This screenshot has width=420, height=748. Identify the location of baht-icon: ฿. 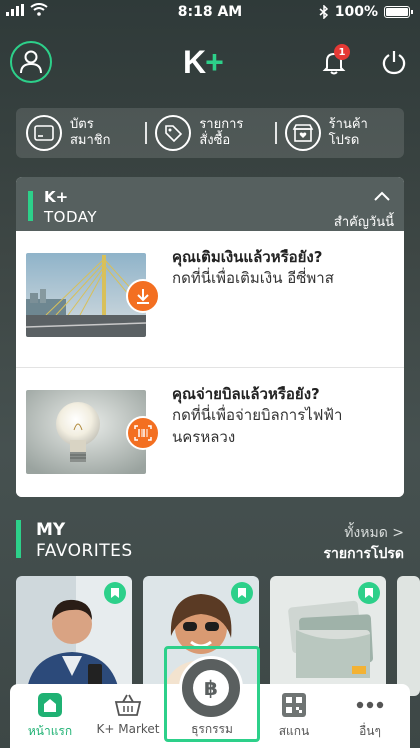
(211, 688).